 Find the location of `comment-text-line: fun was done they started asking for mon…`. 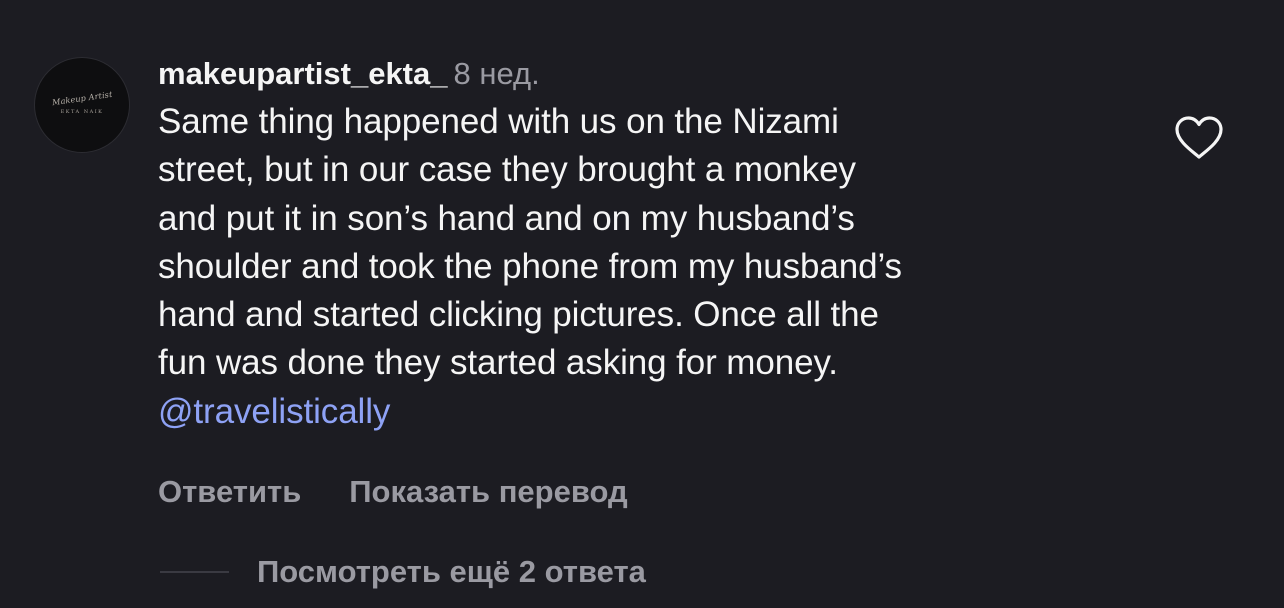

comment-text-line: fun was done they started asking for mon… is located at coordinates (498, 363).